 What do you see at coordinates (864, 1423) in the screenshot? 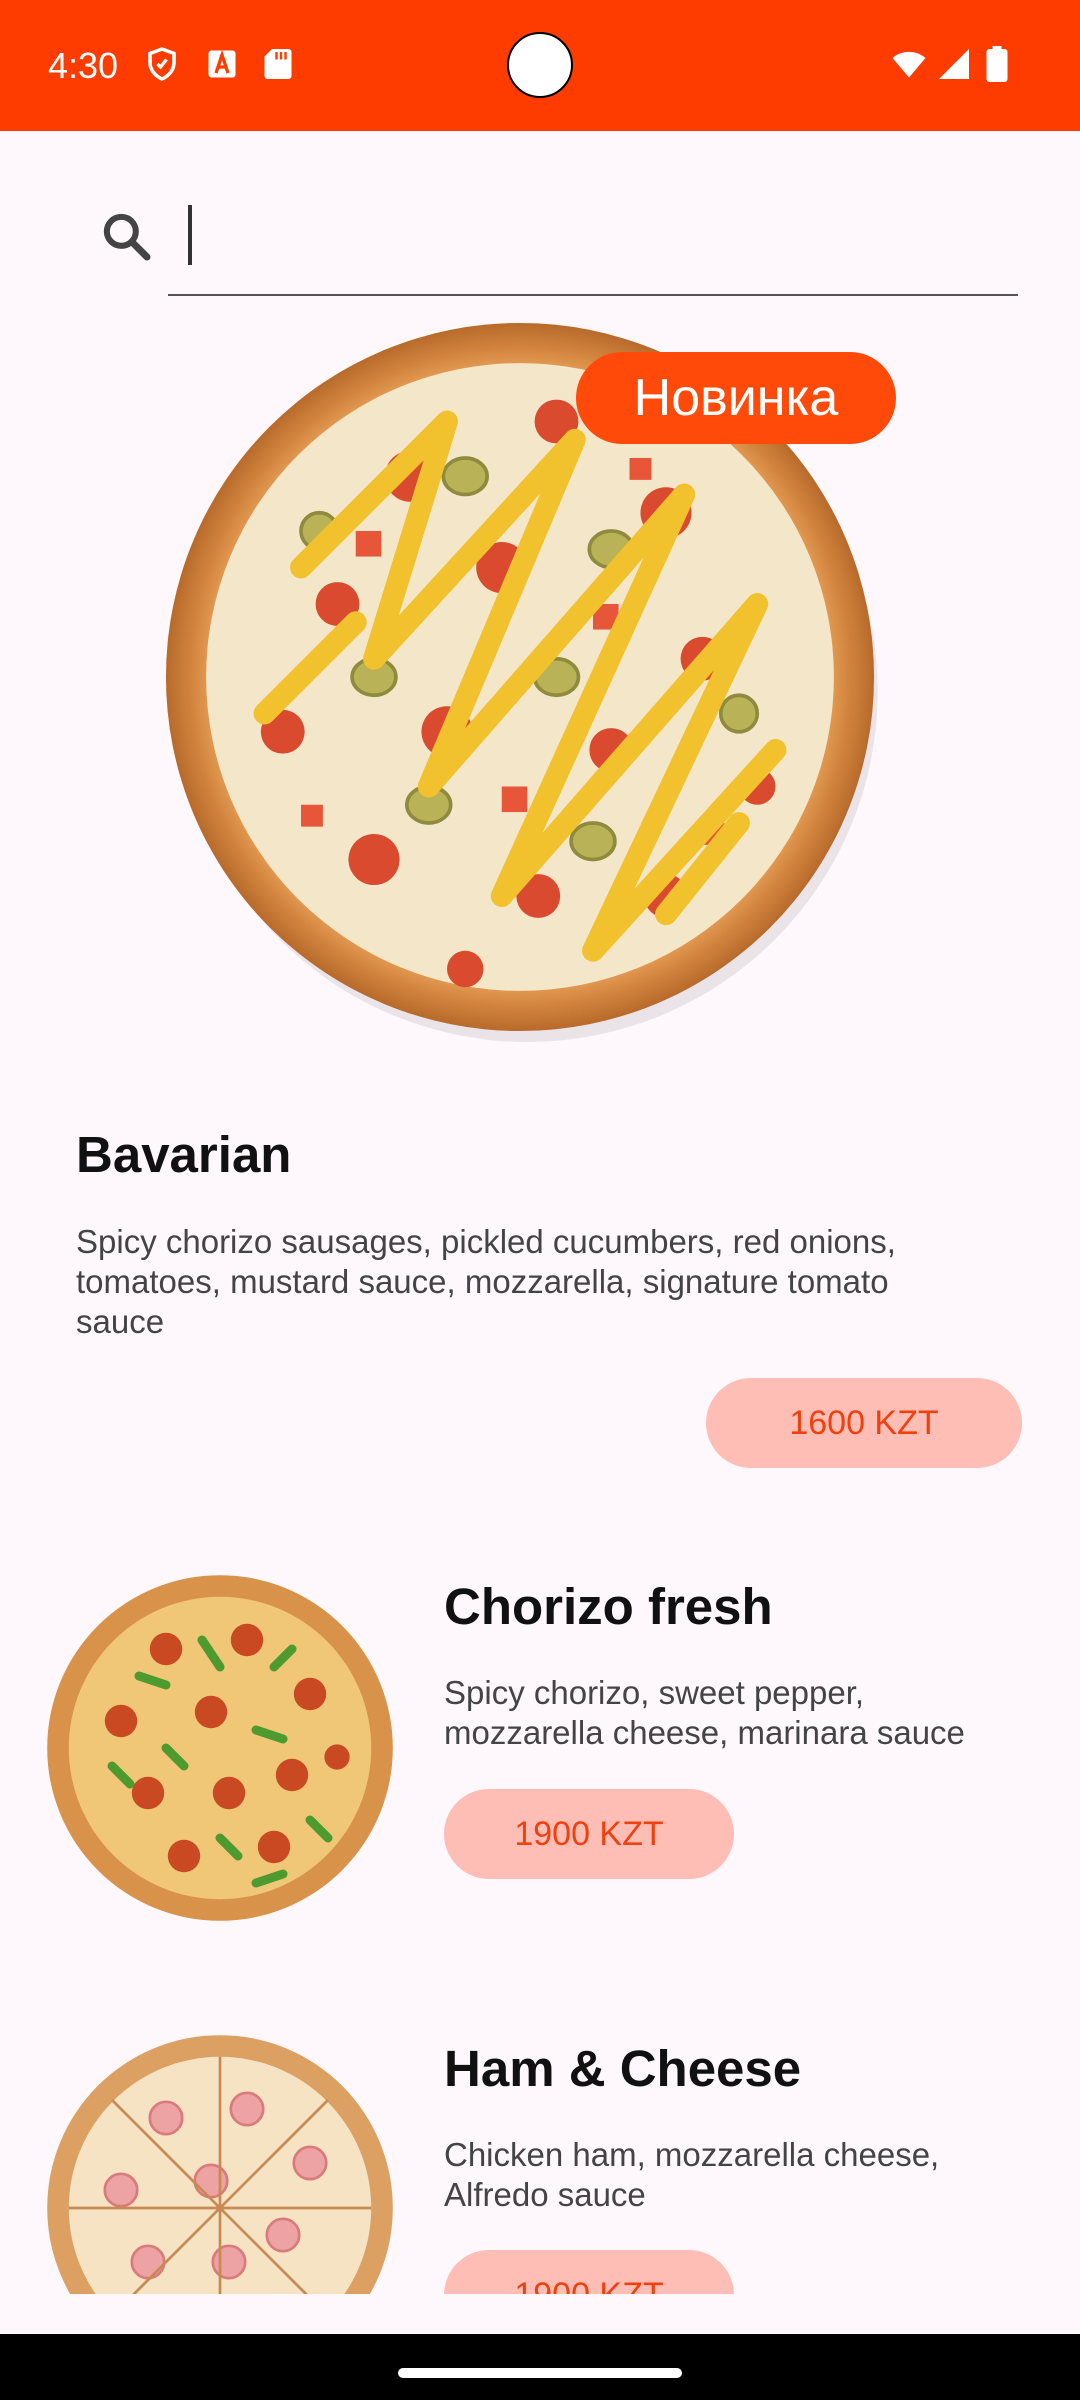
I see `price-button: 1600 KZT` at bounding box center [864, 1423].